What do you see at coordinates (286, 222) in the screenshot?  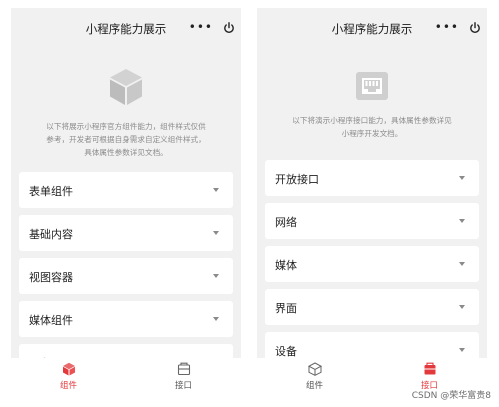 I see `list-item-label: 网络` at bounding box center [286, 222].